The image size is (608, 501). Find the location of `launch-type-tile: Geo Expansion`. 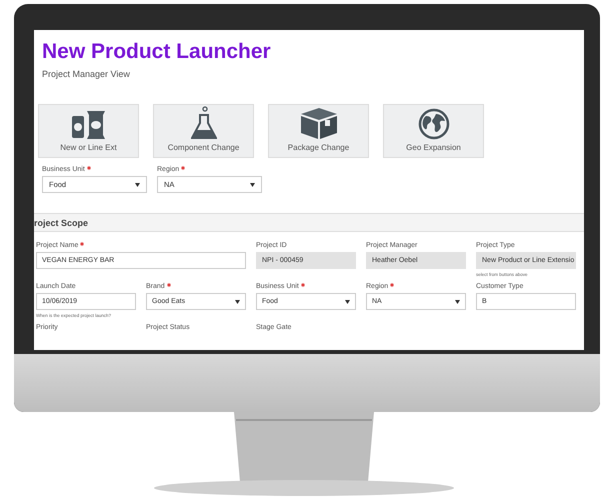

launch-type-tile: Geo Expansion is located at coordinates (433, 131).